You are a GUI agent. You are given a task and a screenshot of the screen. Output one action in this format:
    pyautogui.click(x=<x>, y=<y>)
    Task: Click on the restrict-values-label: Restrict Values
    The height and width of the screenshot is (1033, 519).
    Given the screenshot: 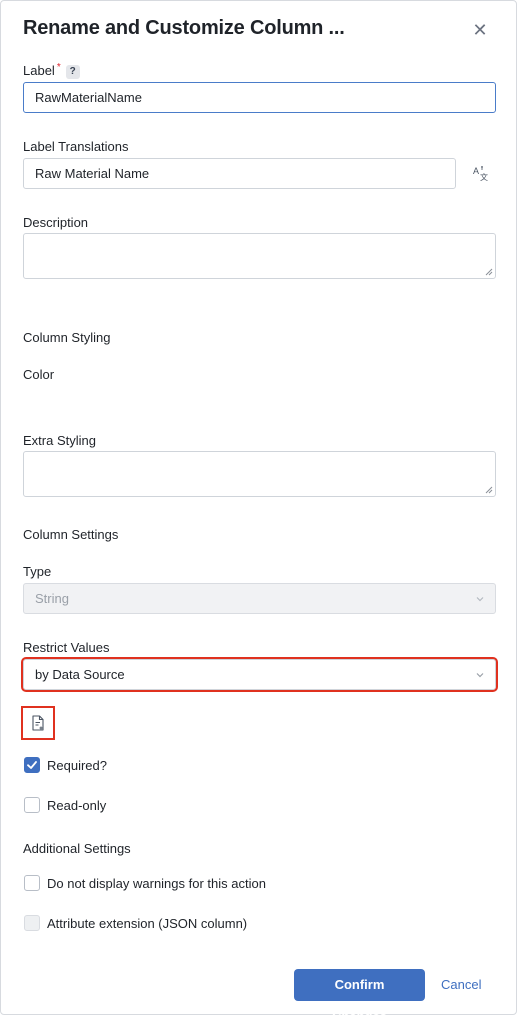 What is the action you would take?
    pyautogui.click(x=66, y=647)
    